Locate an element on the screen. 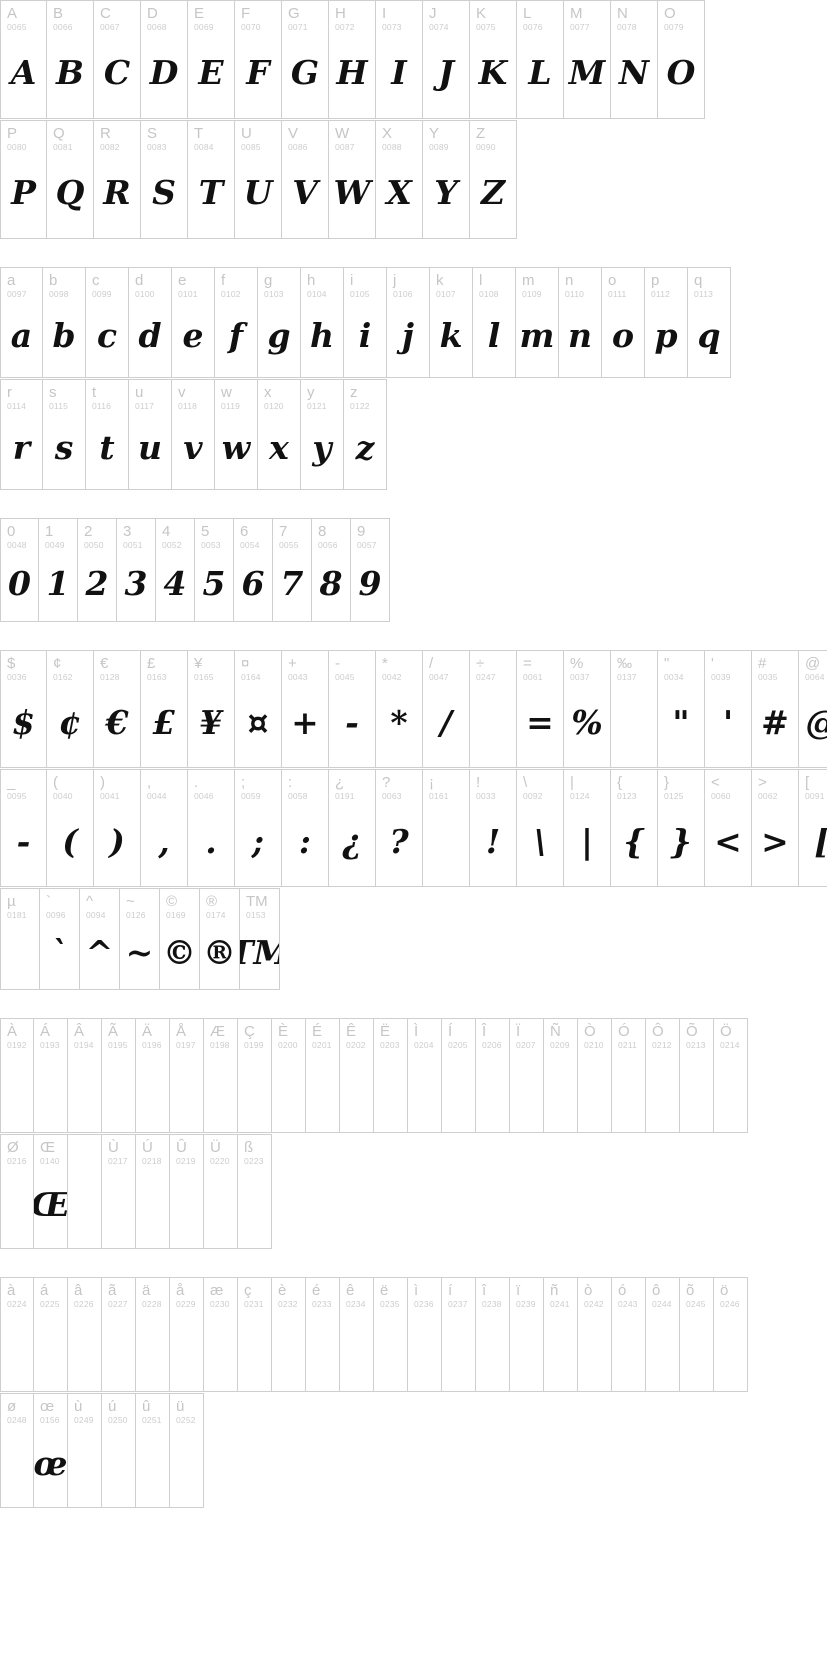 The image size is (827, 1662). char-cell-0218: Ú 0218 is located at coordinates (153, 1191).